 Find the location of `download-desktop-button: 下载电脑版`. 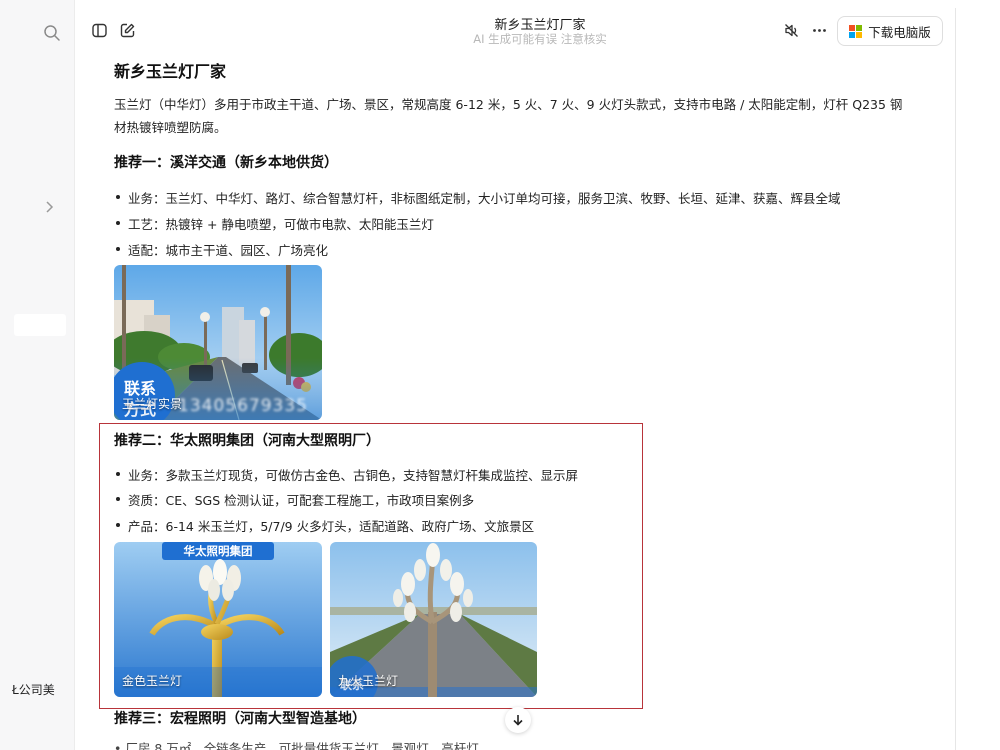

download-desktop-button: 下载电脑版 is located at coordinates (890, 31).